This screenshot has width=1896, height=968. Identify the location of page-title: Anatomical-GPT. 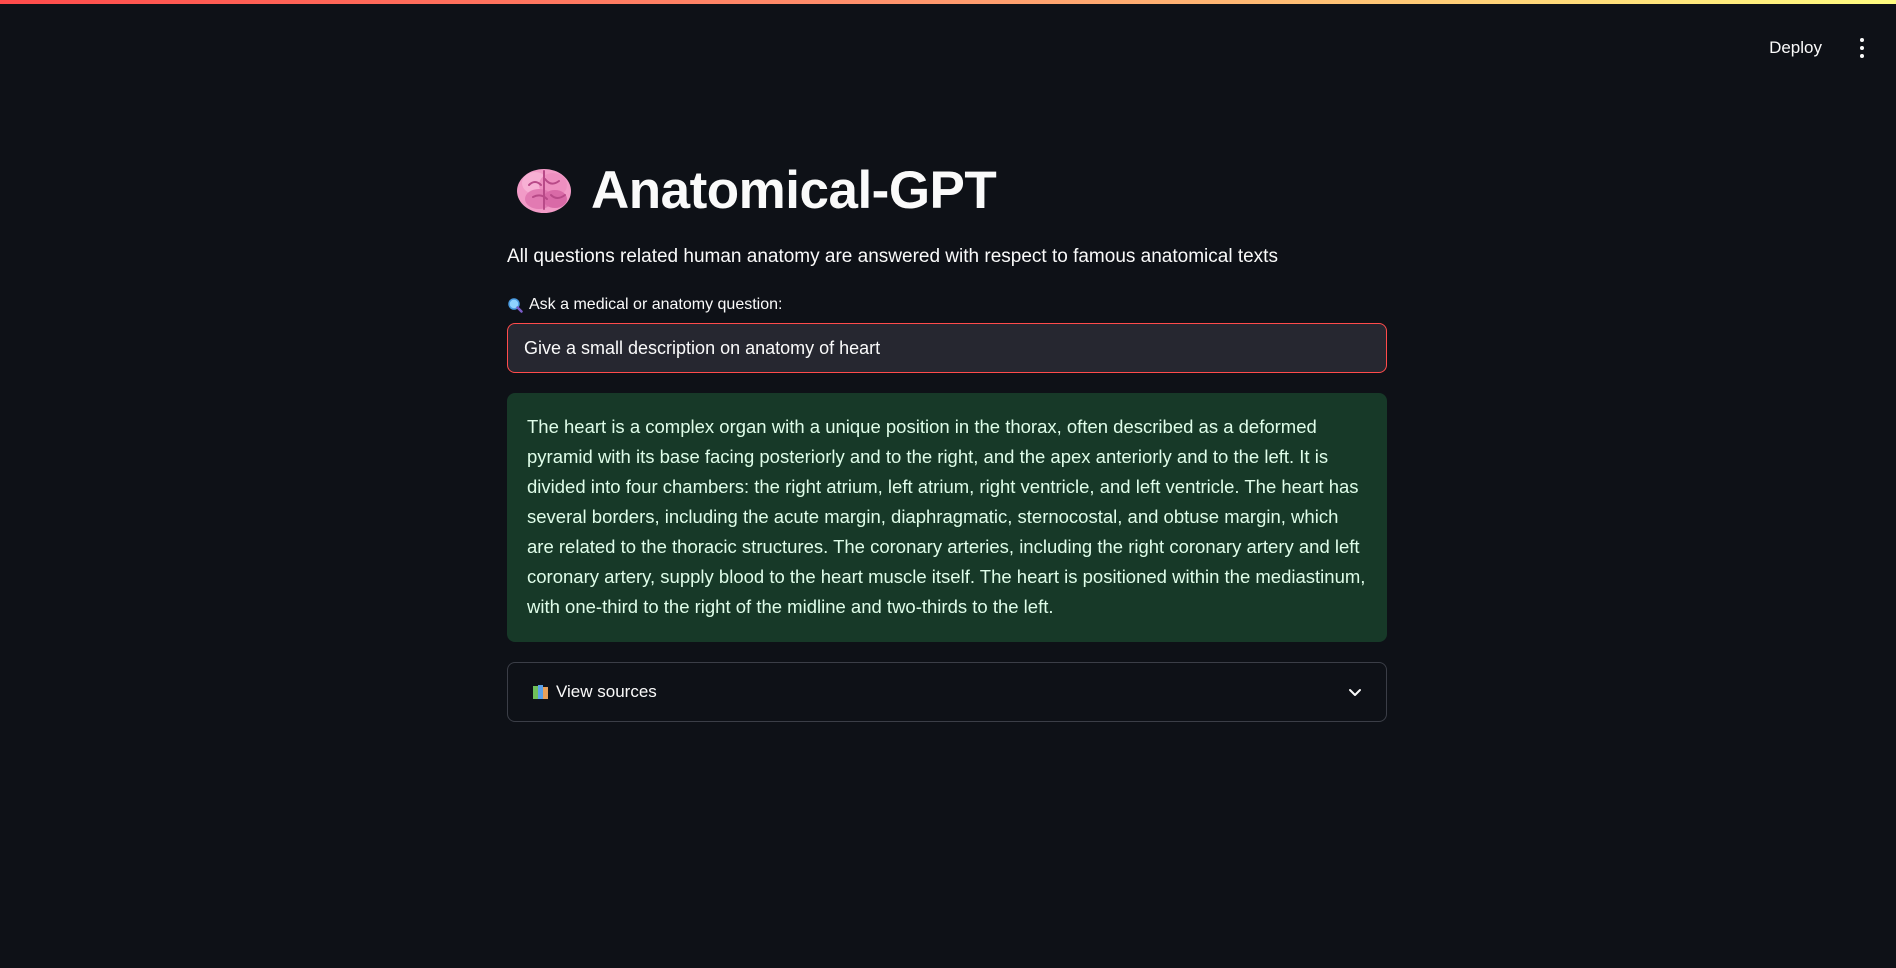
(951, 190).